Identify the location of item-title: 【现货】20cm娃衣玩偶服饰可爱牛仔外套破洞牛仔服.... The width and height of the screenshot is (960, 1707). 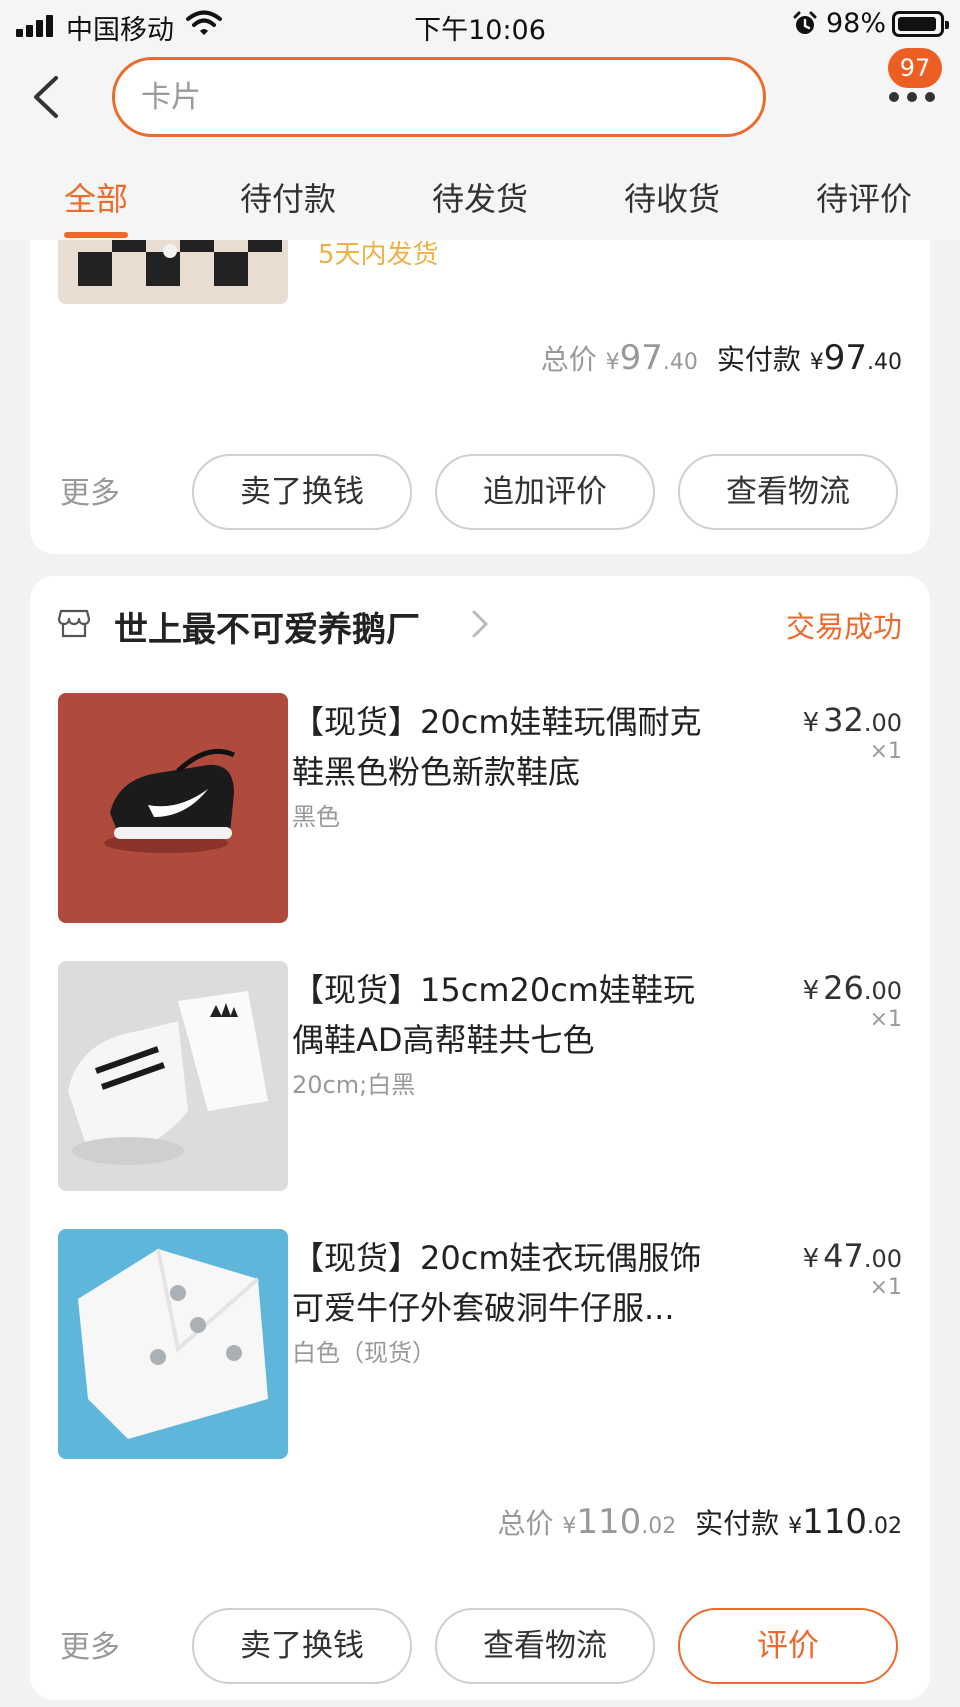
(507, 1283).